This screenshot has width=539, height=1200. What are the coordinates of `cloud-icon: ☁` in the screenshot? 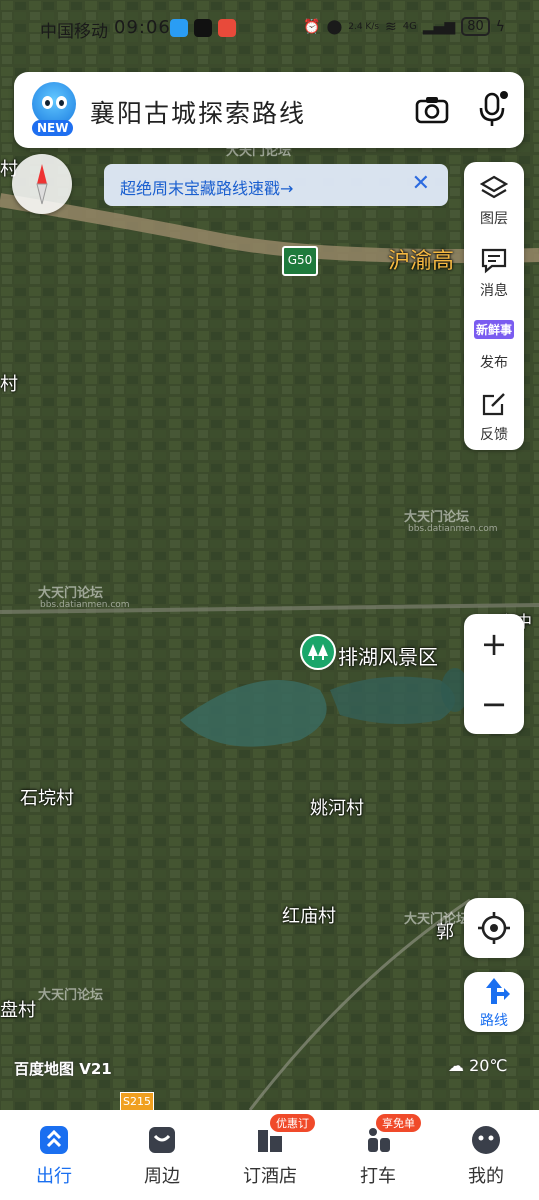 It's located at (456, 1065).